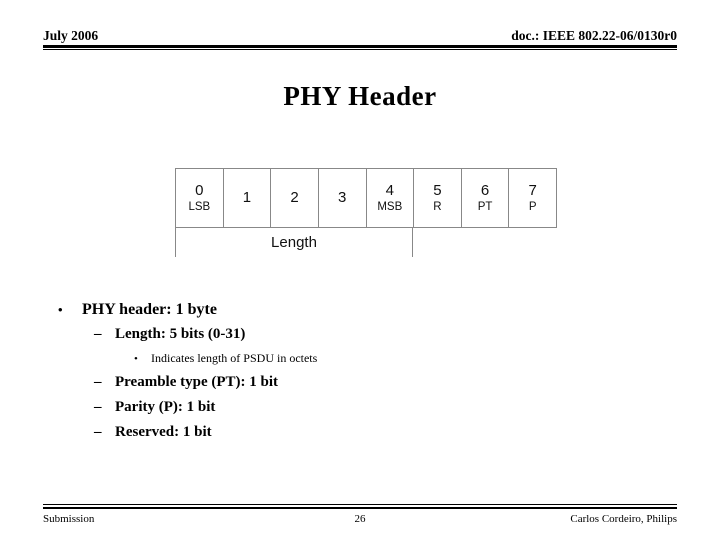 The height and width of the screenshot is (540, 720). I want to click on bit-row: 0 LSB 1 2 3 4 MSB 5 R 6 PT 7 P, so click(366, 198).